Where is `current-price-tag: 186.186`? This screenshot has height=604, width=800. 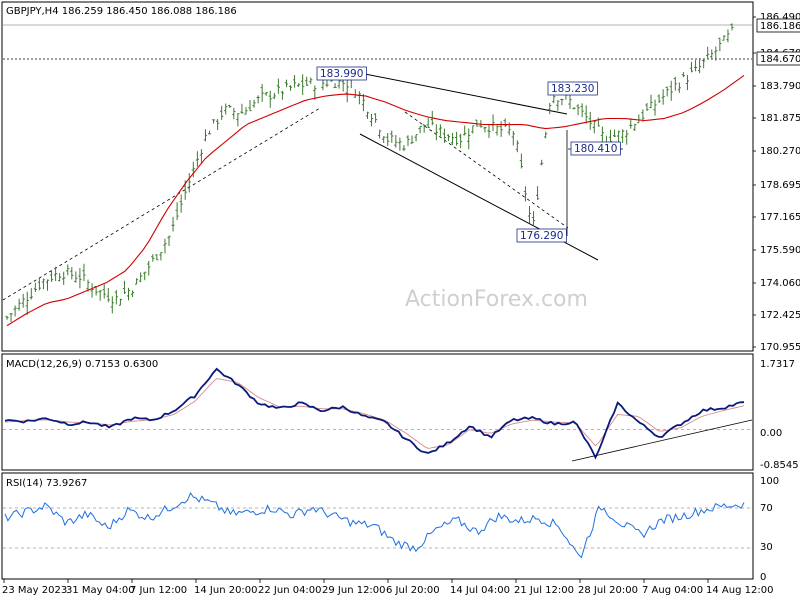
current-price-tag: 186.186 is located at coordinates (778, 25).